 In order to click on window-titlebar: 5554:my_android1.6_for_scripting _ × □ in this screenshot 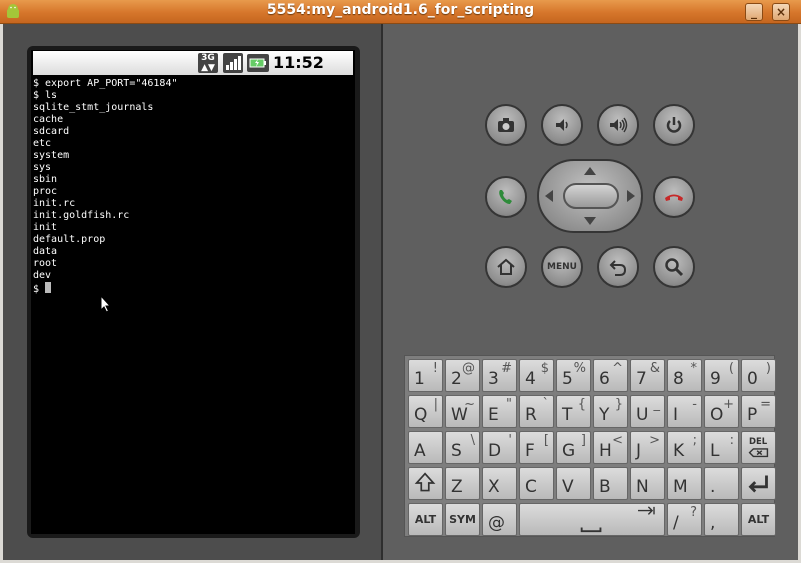, I will do `click(400, 12)`.